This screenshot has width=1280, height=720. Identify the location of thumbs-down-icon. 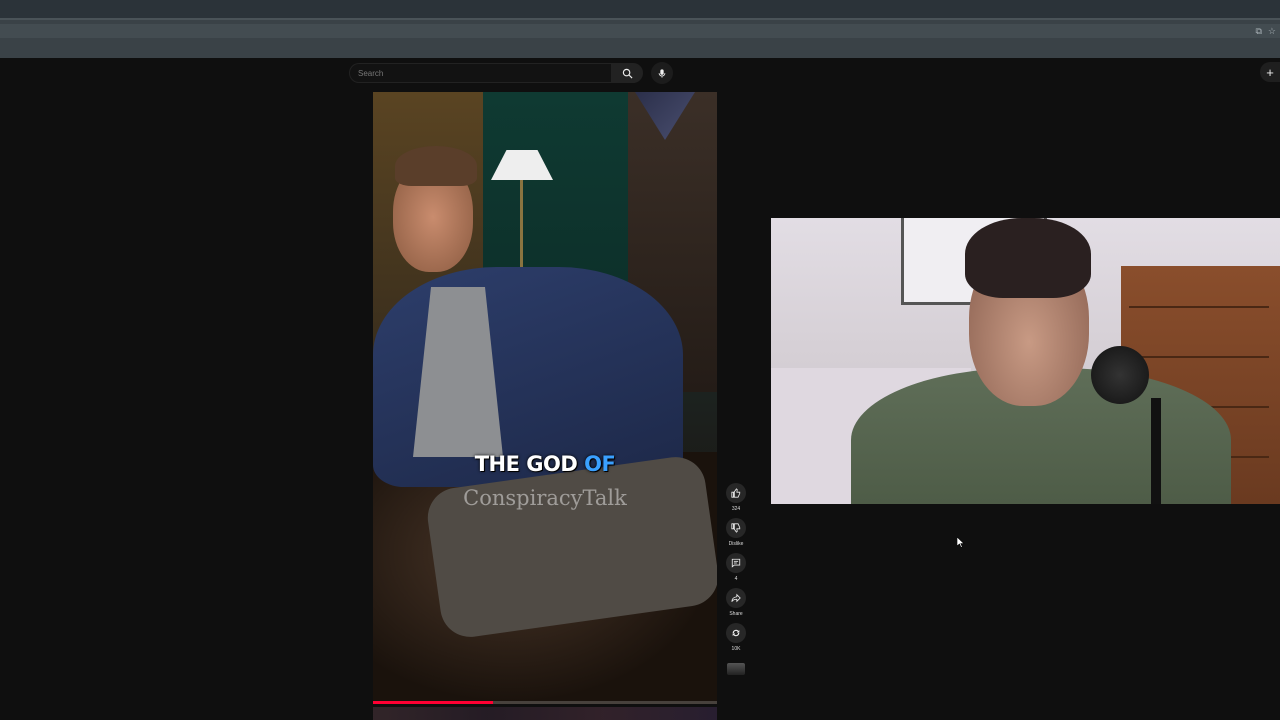
(736, 528).